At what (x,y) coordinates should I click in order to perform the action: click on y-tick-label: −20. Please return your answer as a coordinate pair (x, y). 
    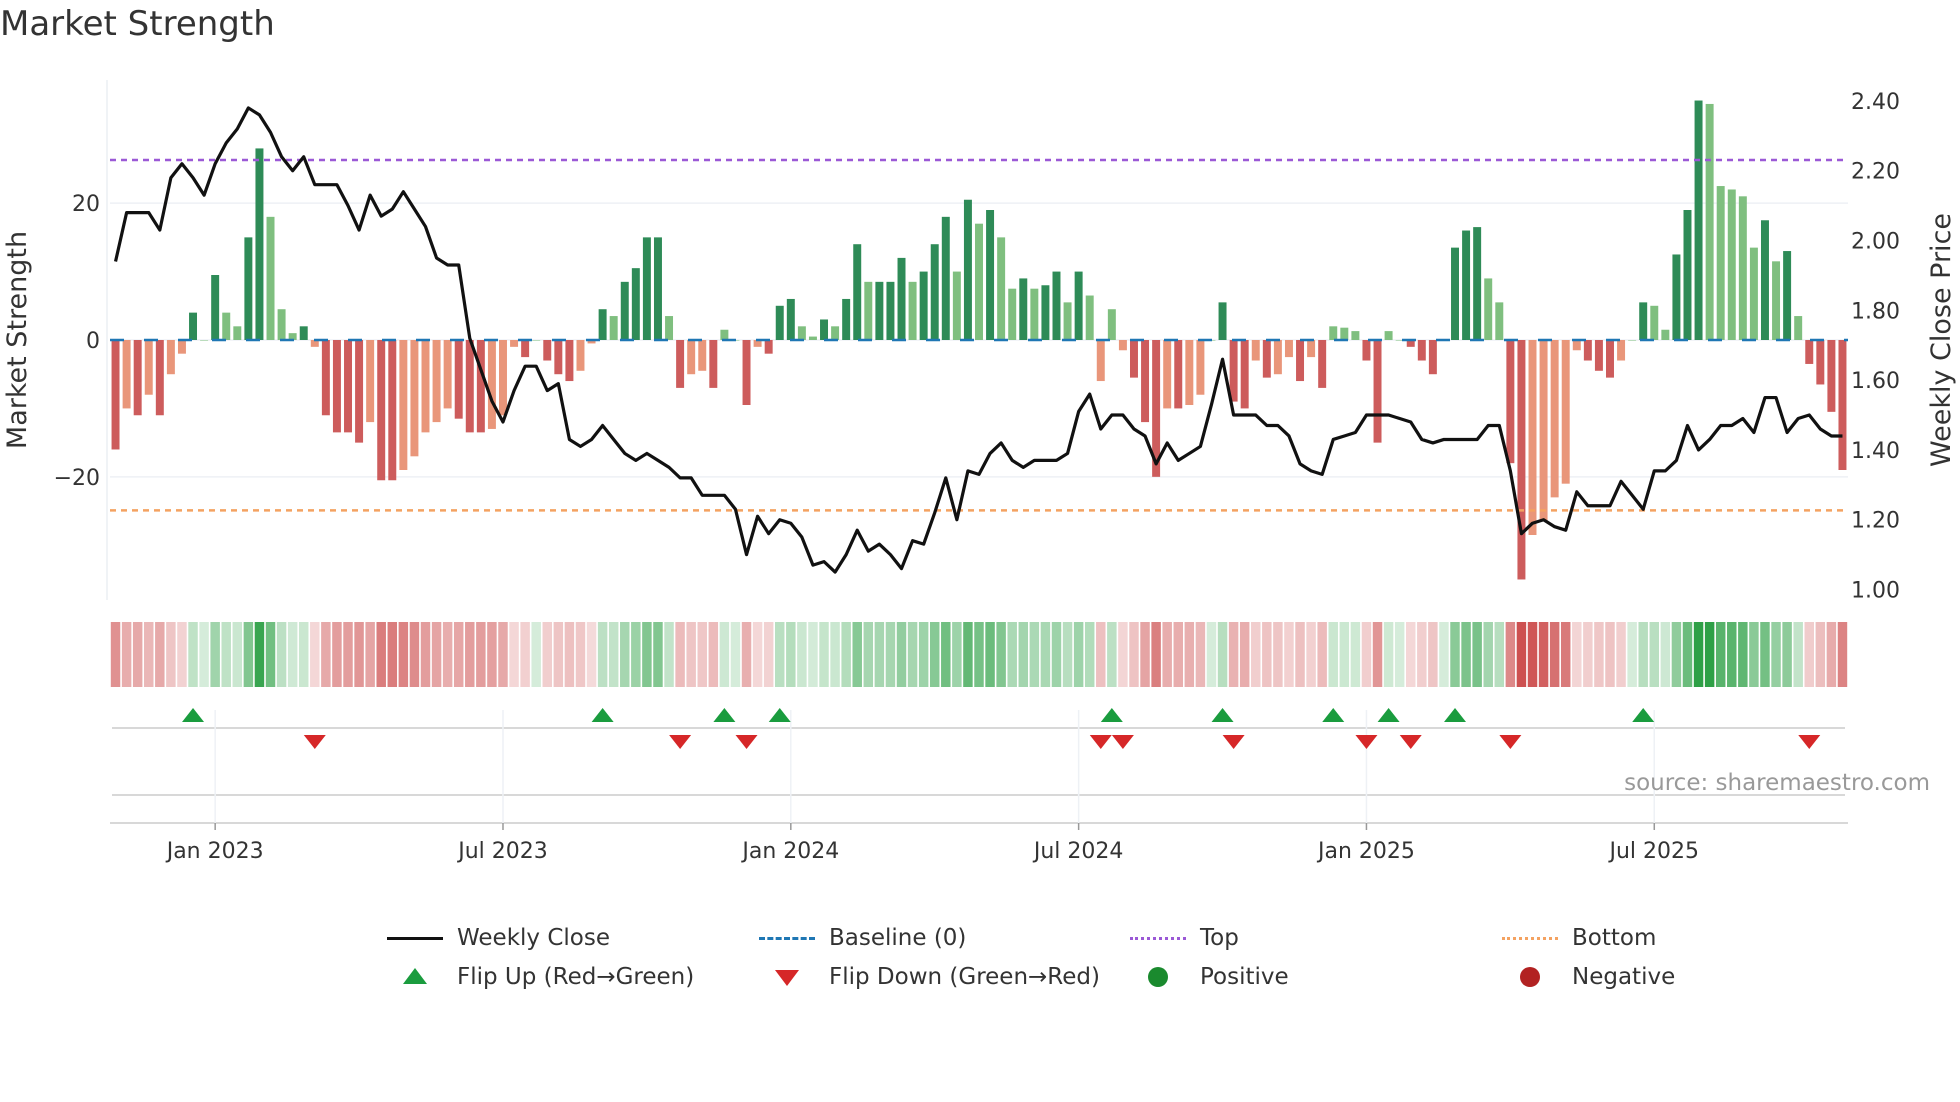
    Looking at the image, I should click on (77, 478).